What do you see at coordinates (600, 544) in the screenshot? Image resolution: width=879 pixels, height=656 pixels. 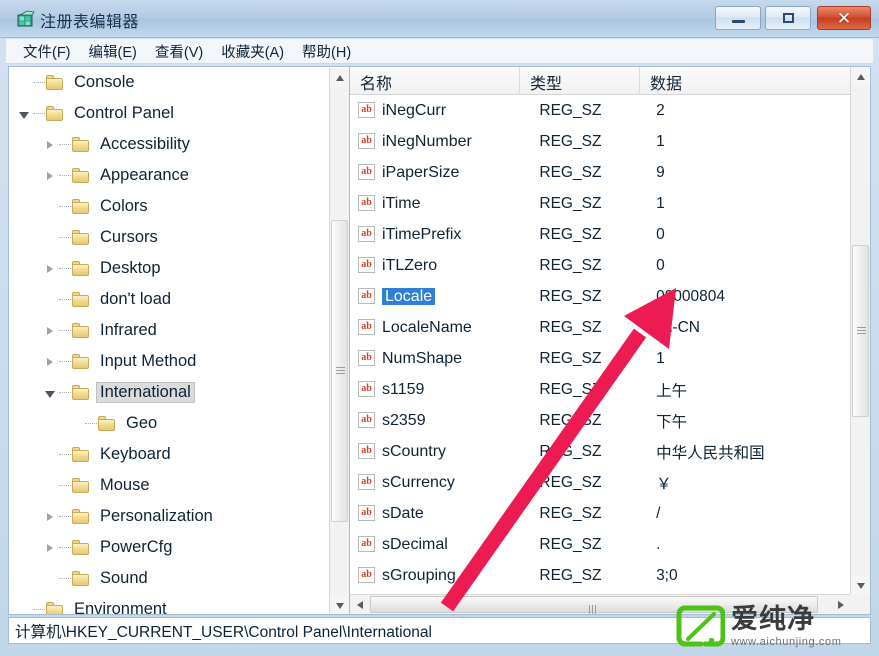 I see `value-row: ab sDecimal REG_SZ.` at bounding box center [600, 544].